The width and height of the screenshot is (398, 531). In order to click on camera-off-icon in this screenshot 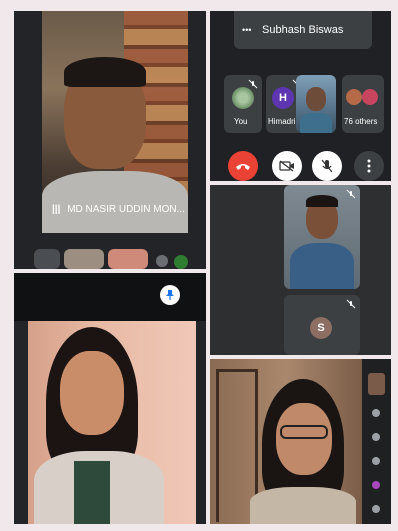, I will do `click(286, 166)`.